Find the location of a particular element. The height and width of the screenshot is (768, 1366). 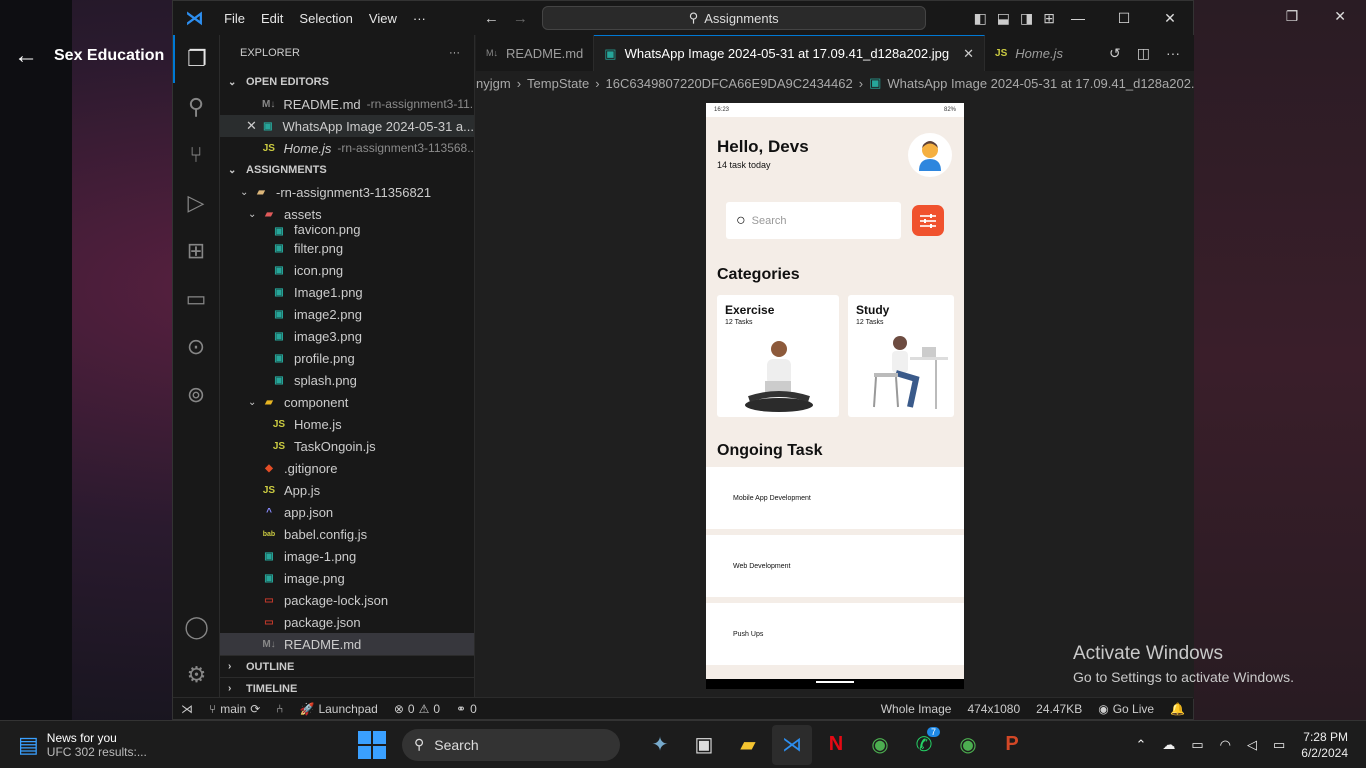

powerpoint-icon: P is located at coordinates (1012, 745).